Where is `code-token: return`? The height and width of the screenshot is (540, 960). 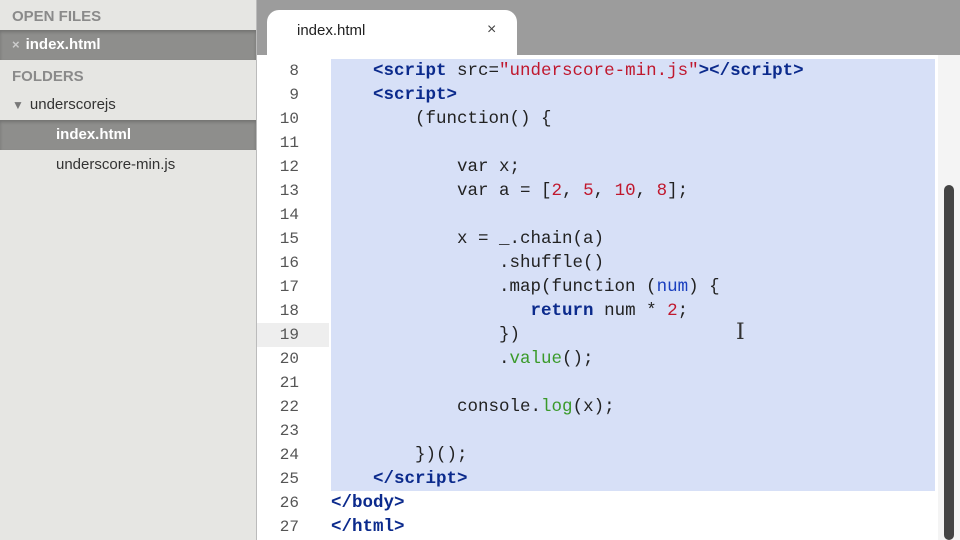 code-token: return is located at coordinates (562, 311).